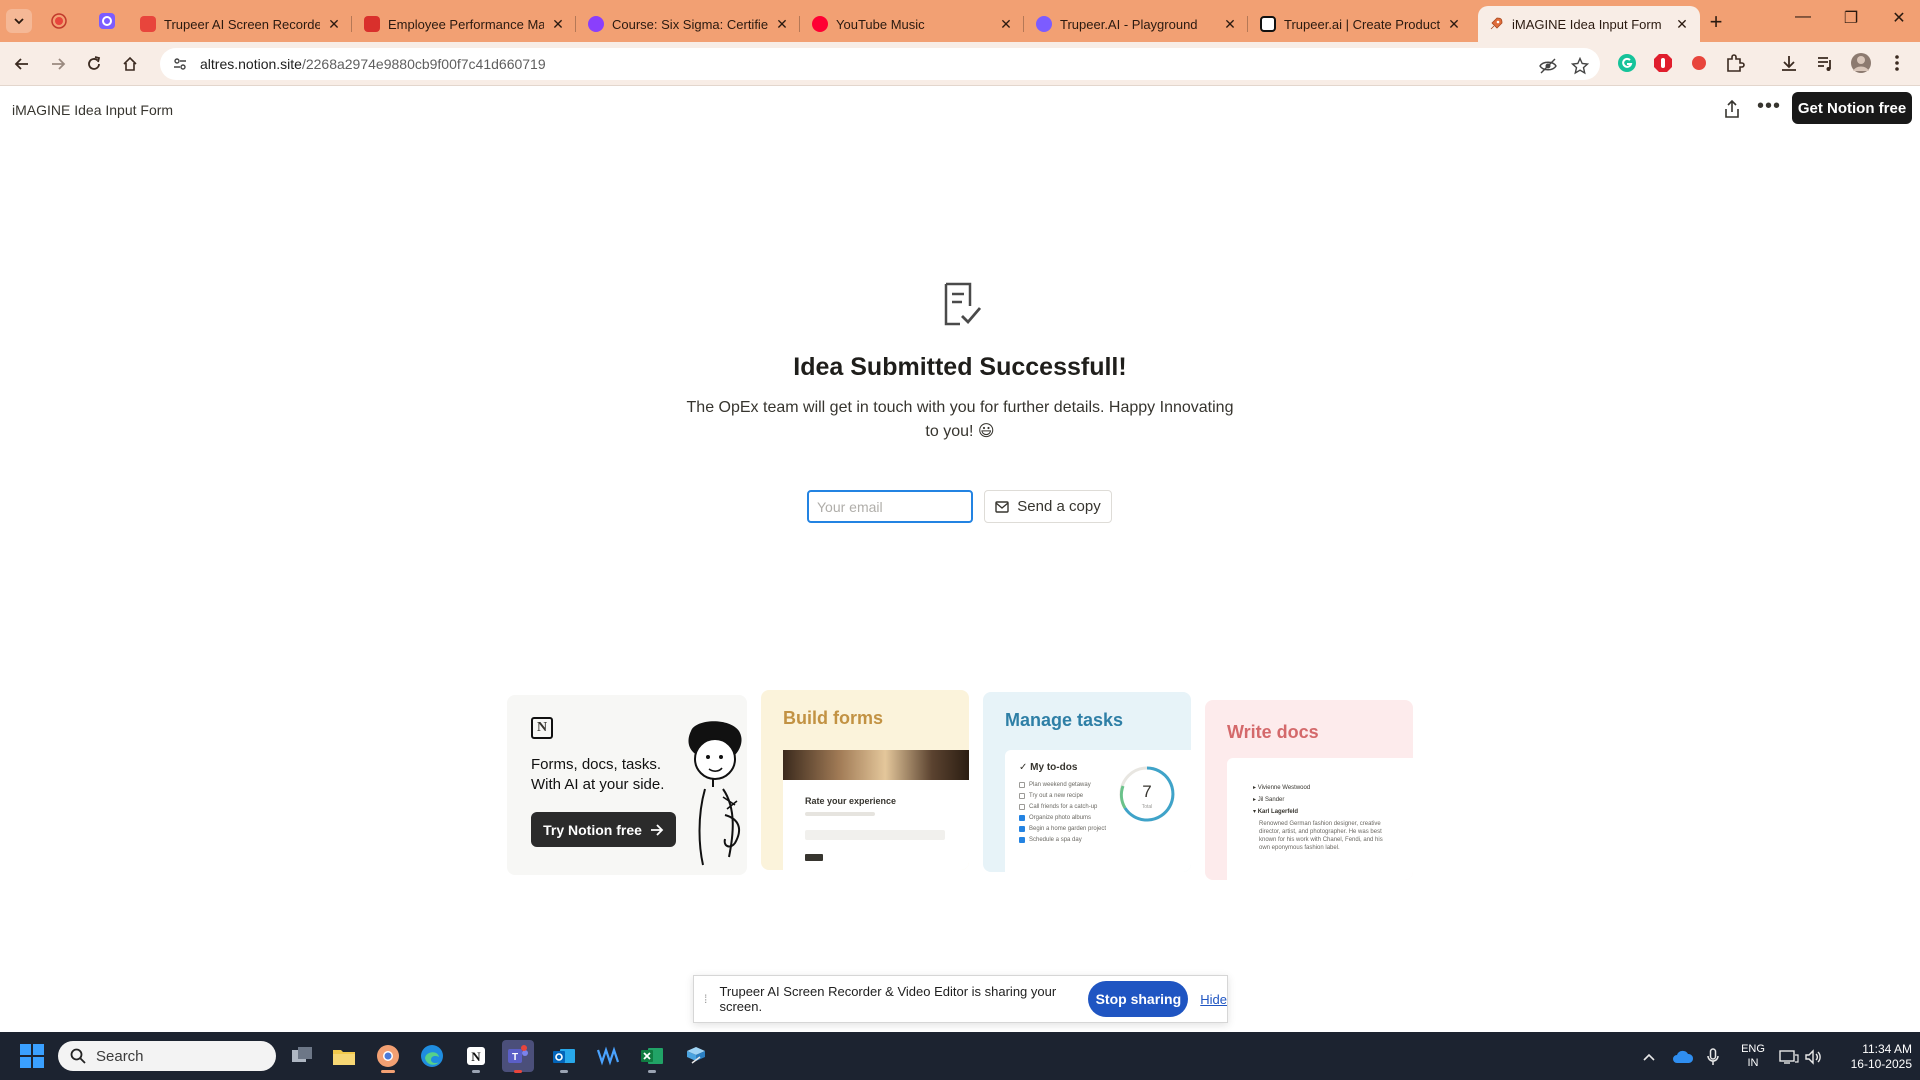 The height and width of the screenshot is (1080, 1920). Describe the element at coordinates (962, 304) in the screenshot. I see `form-submitted-icon` at that location.